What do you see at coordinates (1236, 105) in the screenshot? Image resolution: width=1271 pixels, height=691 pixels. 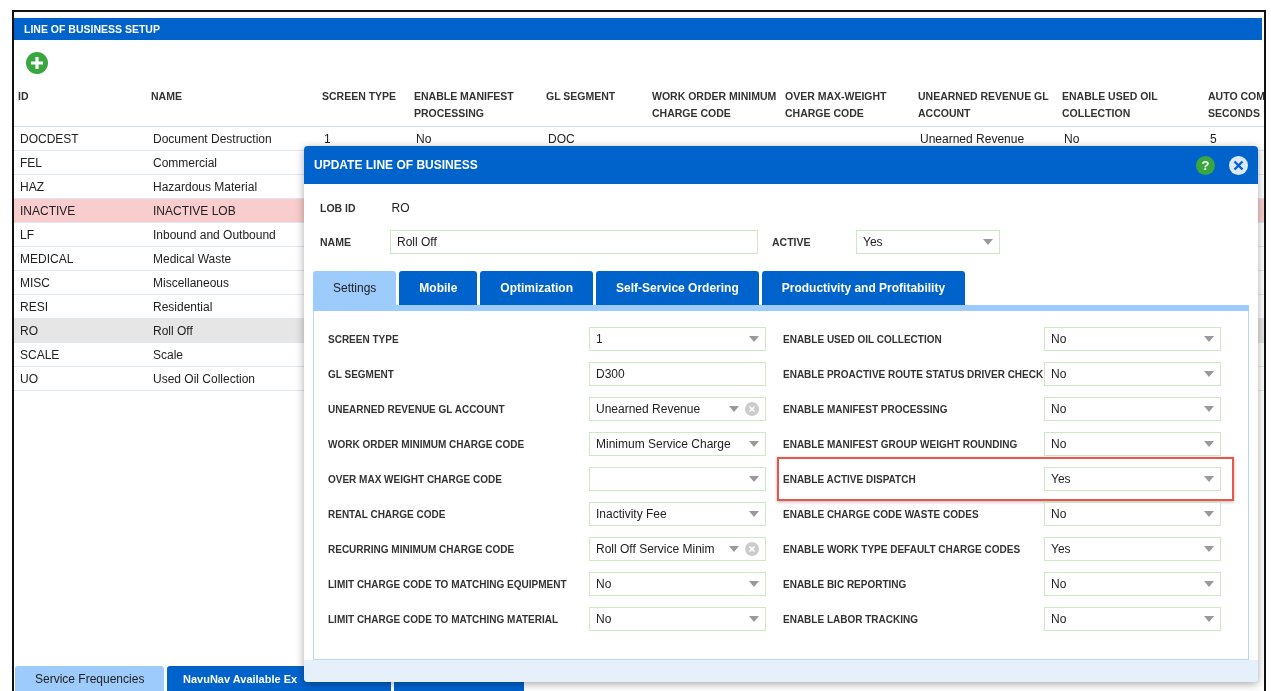 I see `column-header: AUTO COM SECONDS` at bounding box center [1236, 105].